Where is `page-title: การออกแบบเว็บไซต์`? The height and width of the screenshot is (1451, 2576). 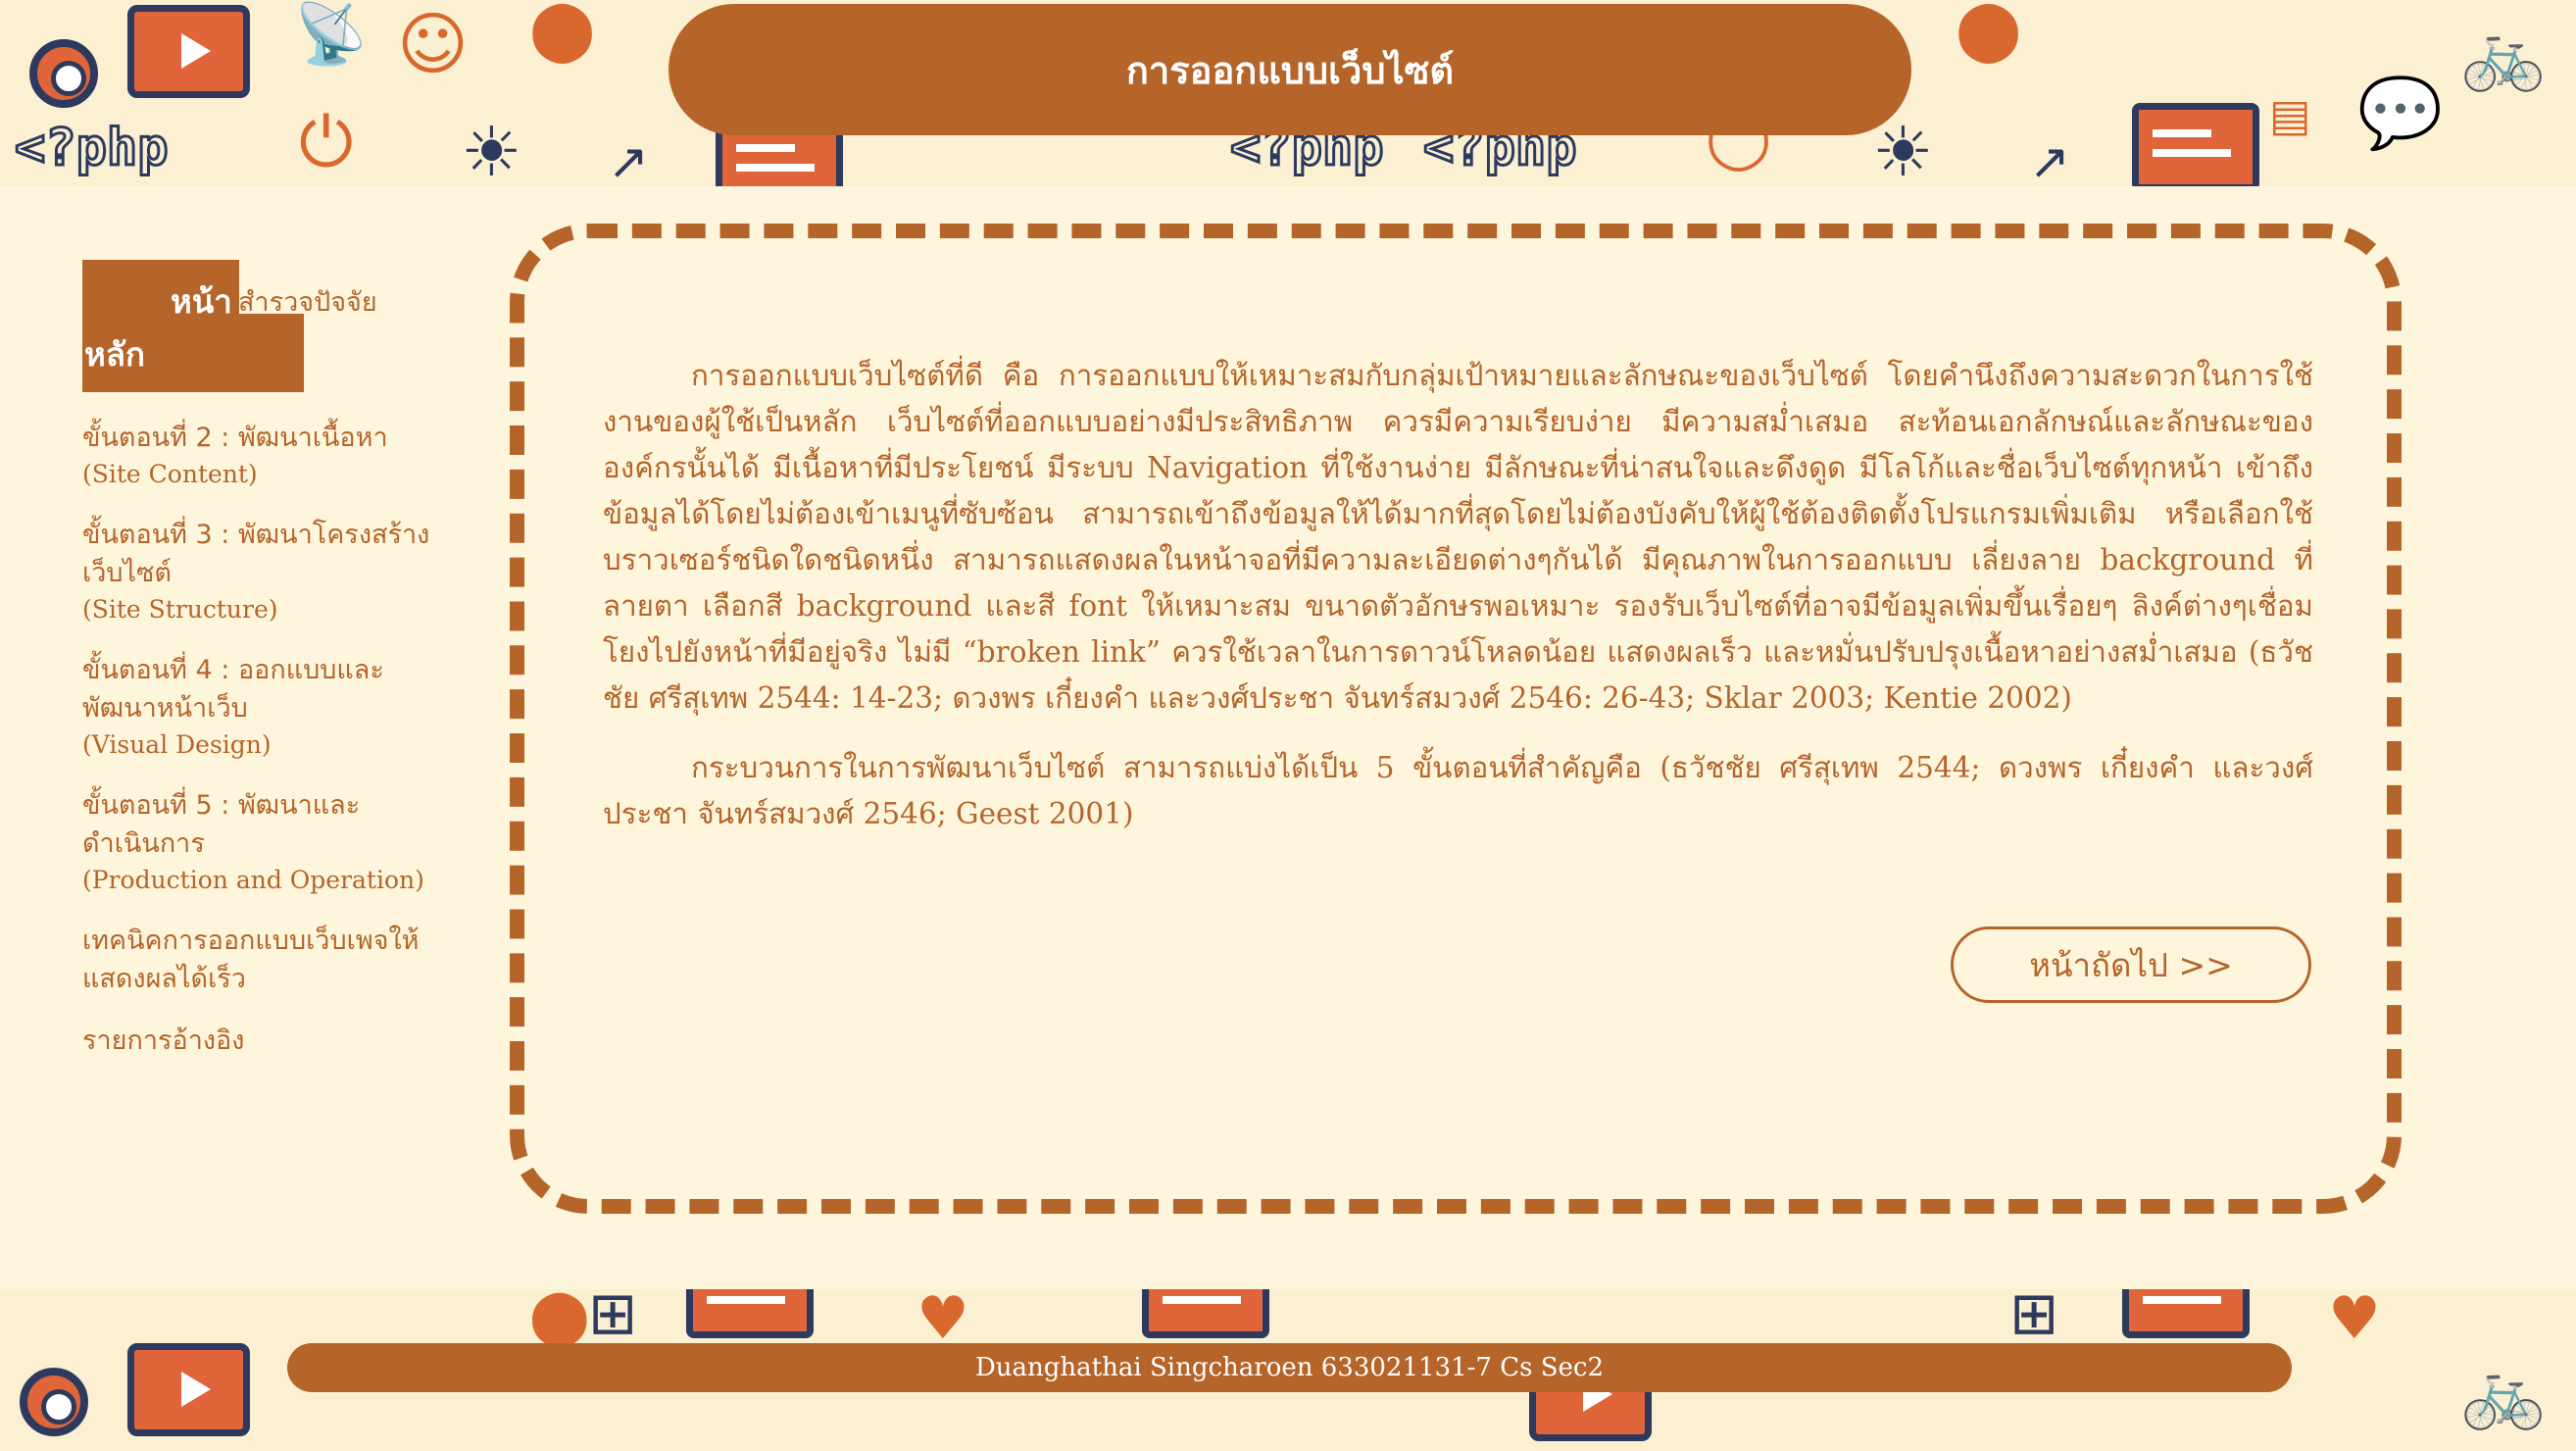
page-title: การออกแบบเว็บไซต์ is located at coordinates (1290, 70).